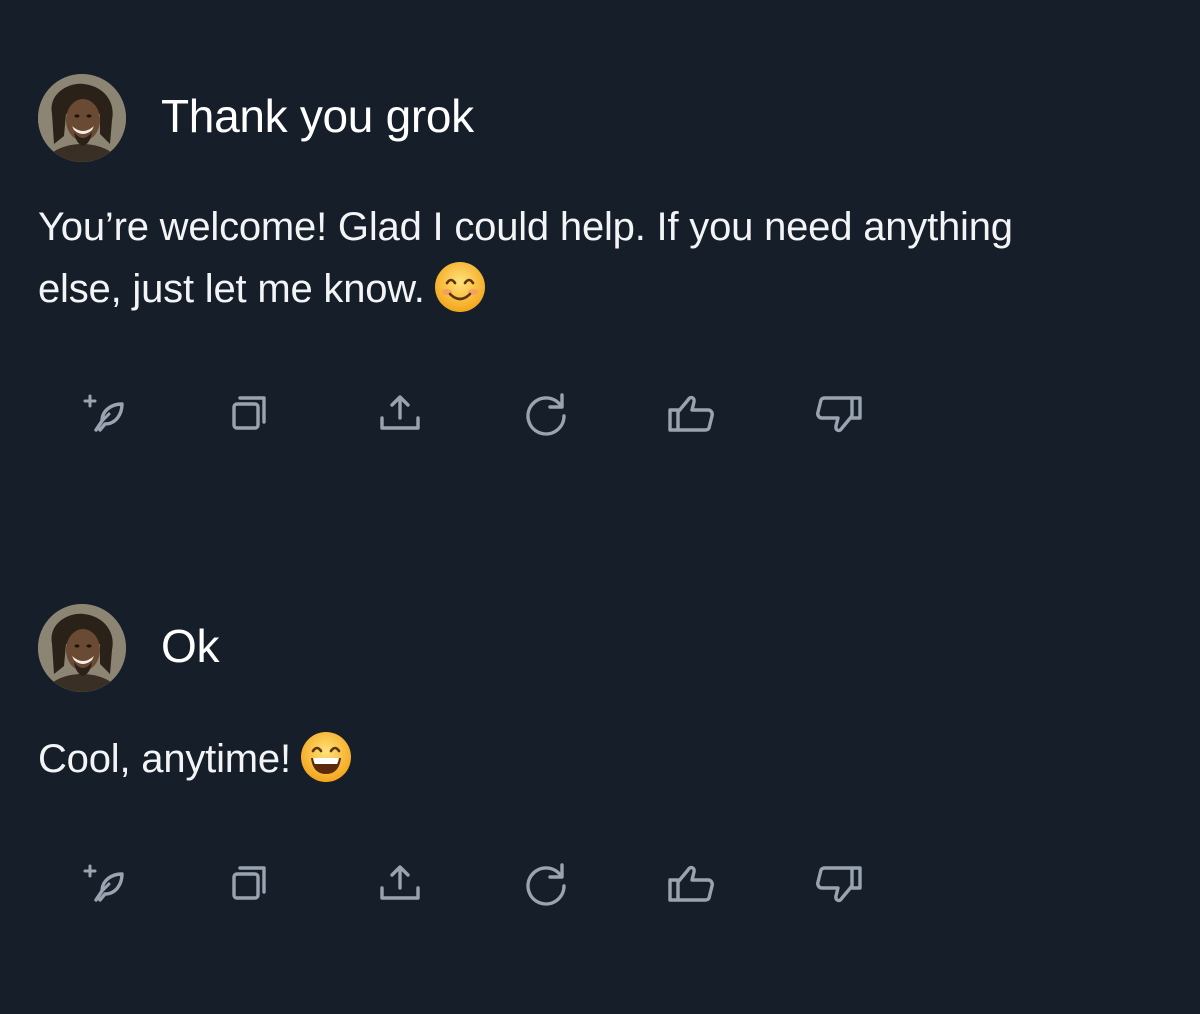 The width and height of the screenshot is (1200, 1014). What do you see at coordinates (128, 648) in the screenshot?
I see `user-message: Ok` at bounding box center [128, 648].